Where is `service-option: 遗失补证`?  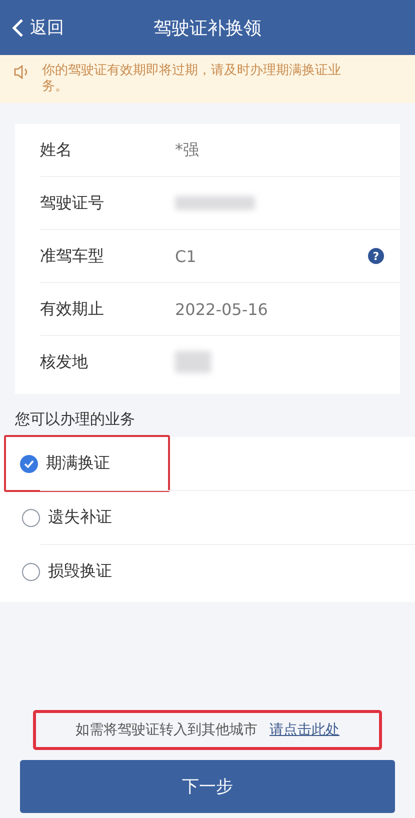
service-option: 遗失补证 is located at coordinates (62, 517).